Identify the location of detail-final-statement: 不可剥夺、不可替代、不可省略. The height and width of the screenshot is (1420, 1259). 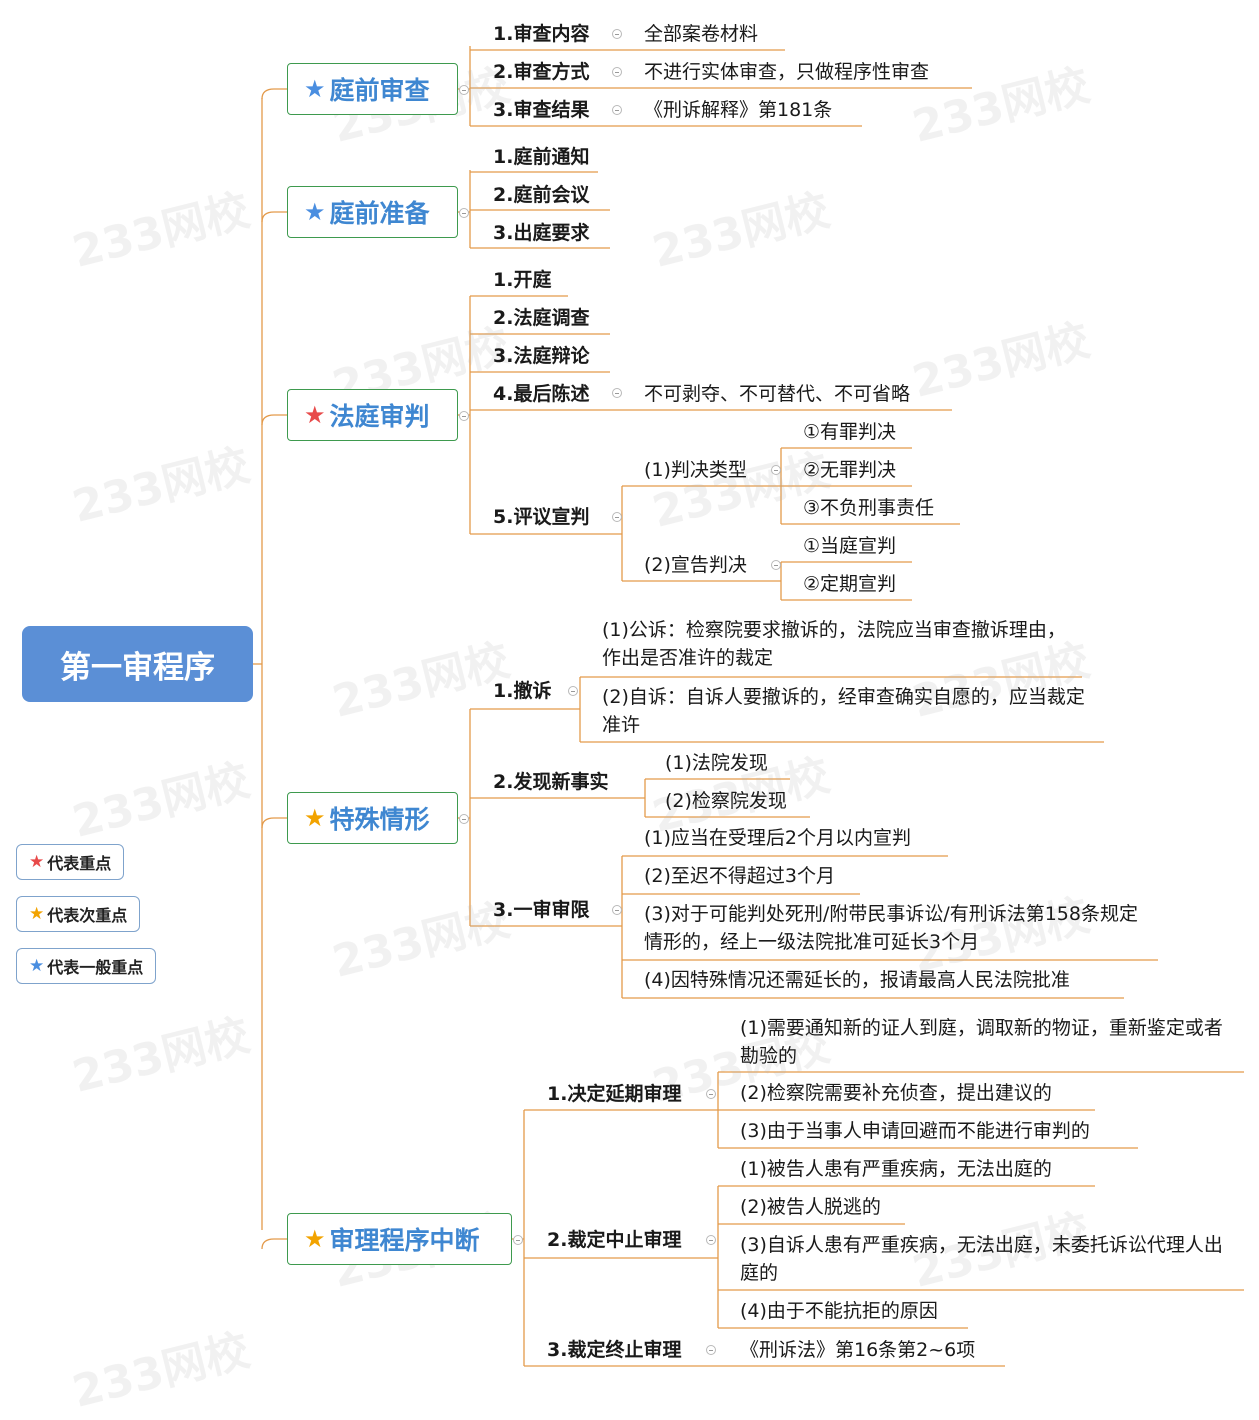
(777, 394).